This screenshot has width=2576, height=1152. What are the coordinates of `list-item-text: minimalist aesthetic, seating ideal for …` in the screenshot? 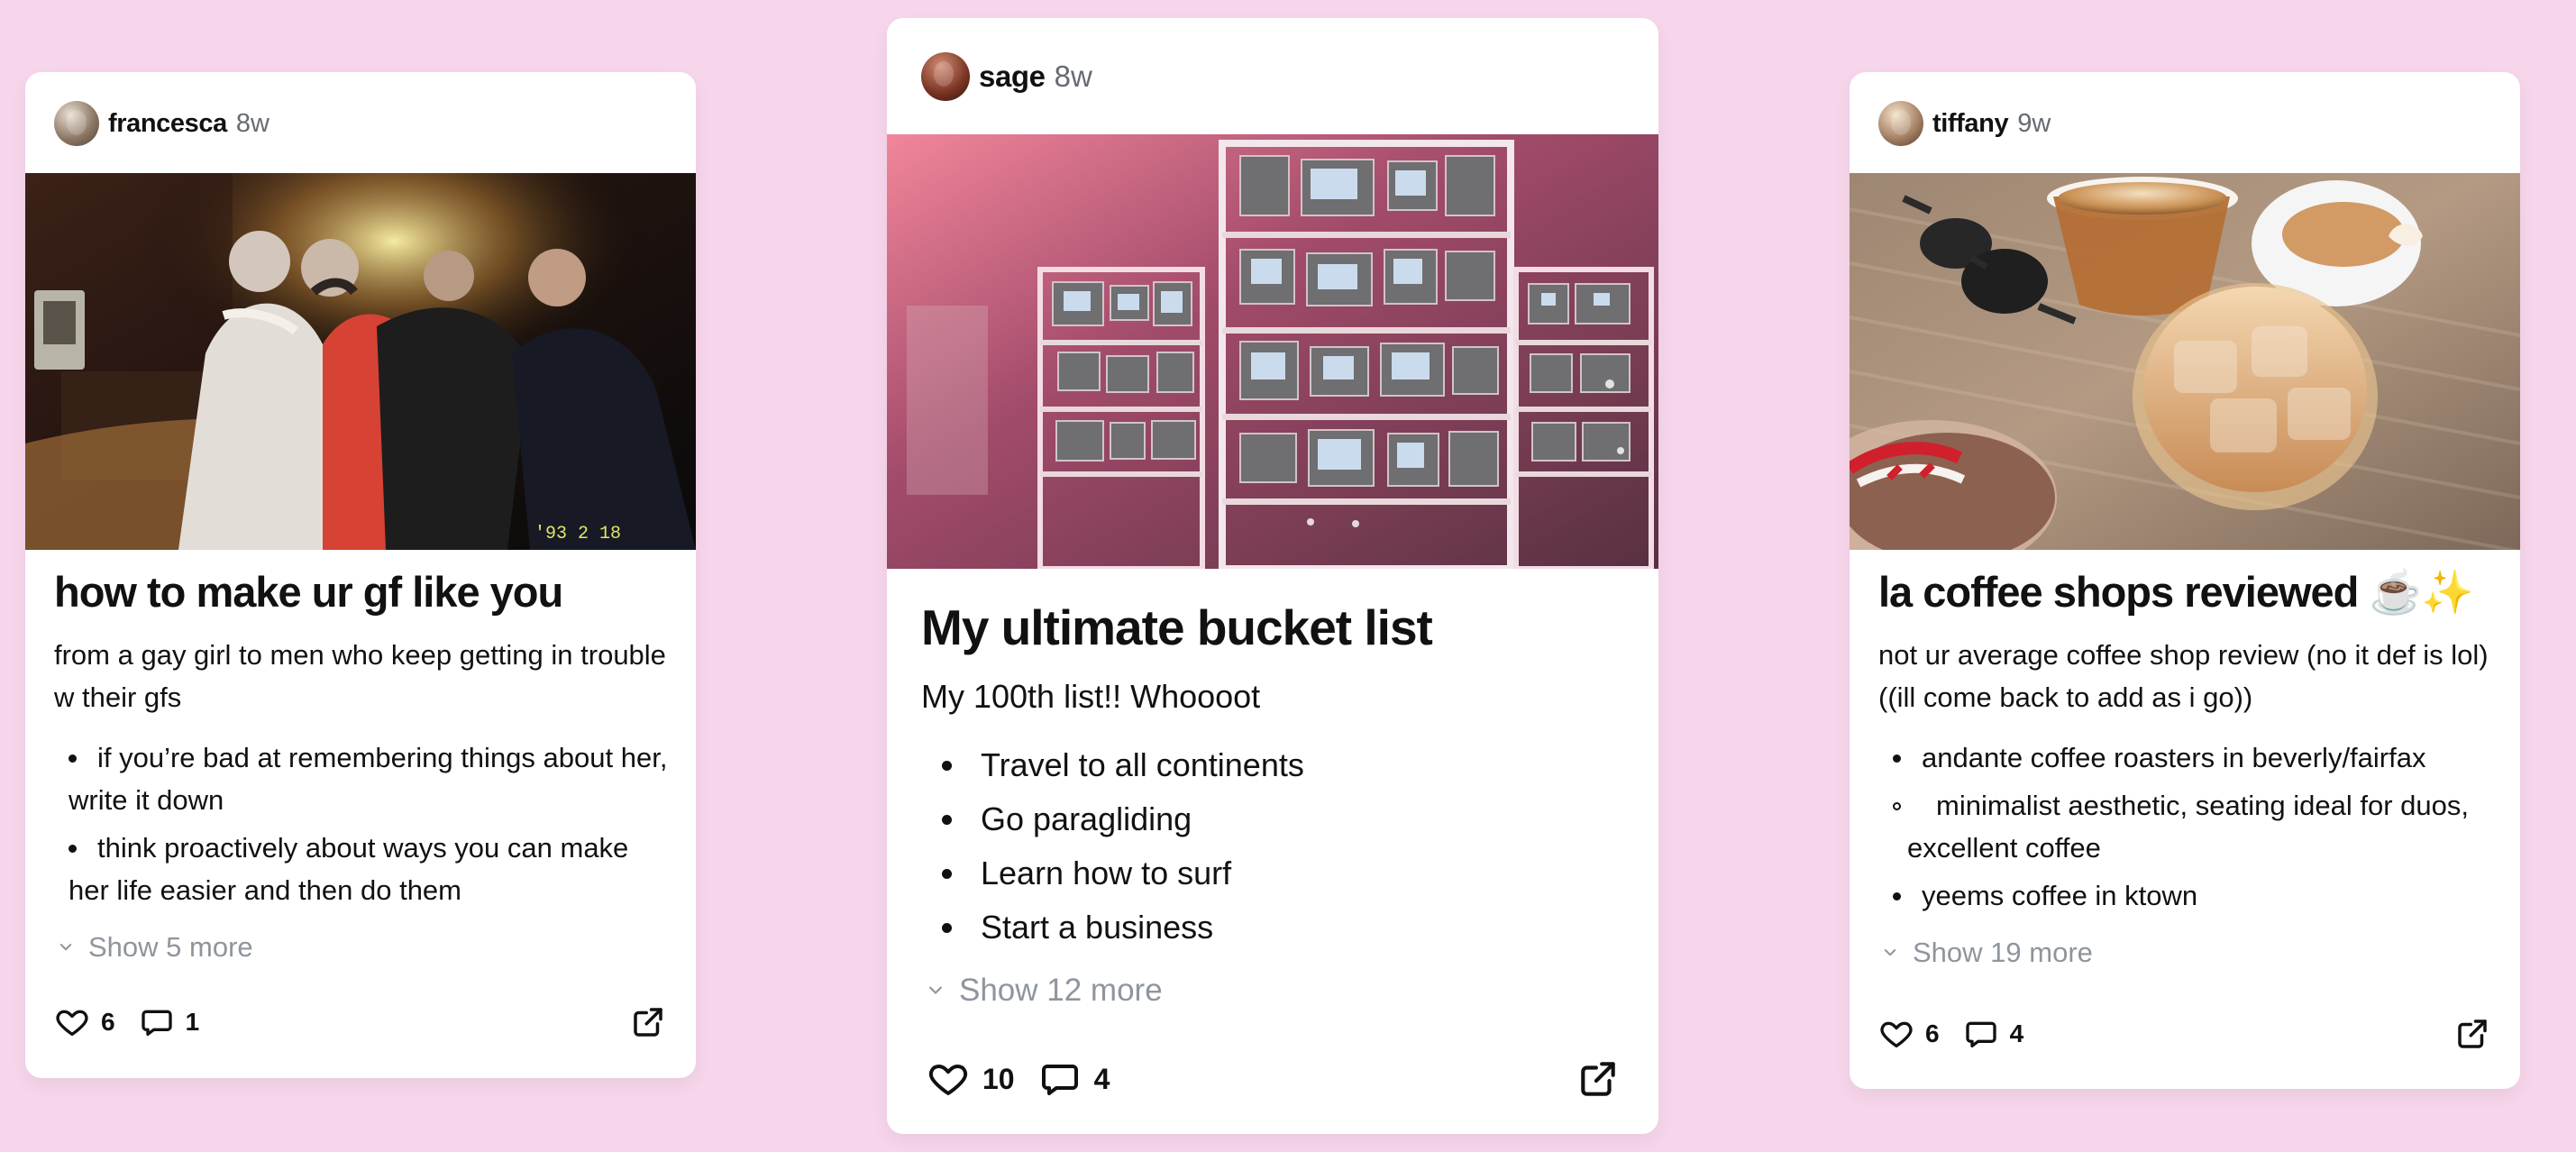 It's located at (2188, 826).